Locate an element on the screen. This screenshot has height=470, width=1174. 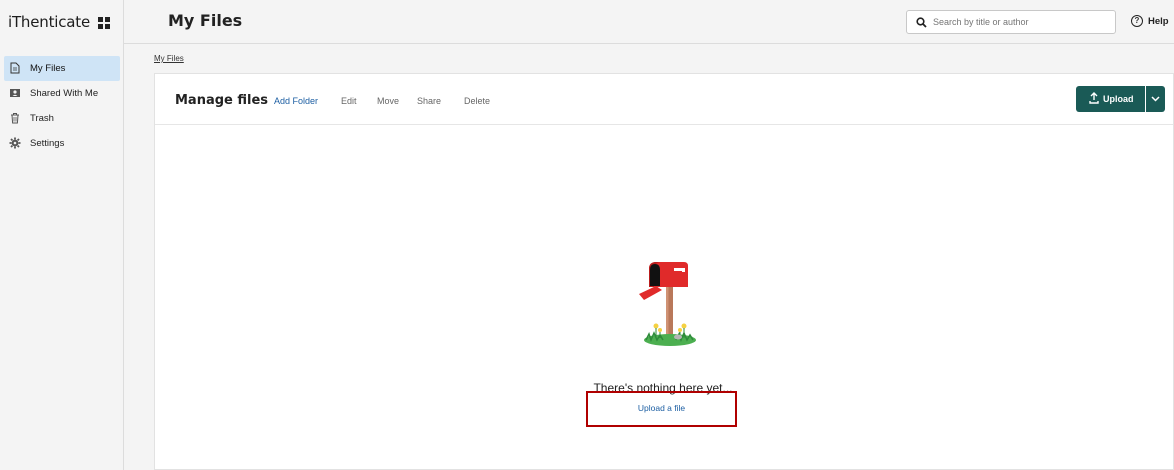
search-icon is located at coordinates (921, 22).